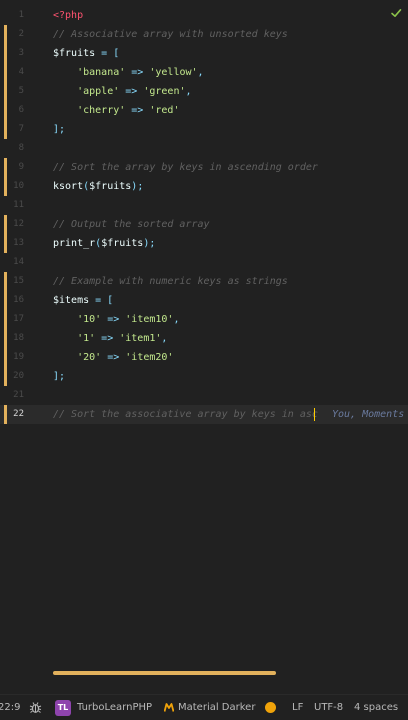  I want to click on code-line: 11, so click(204, 205).